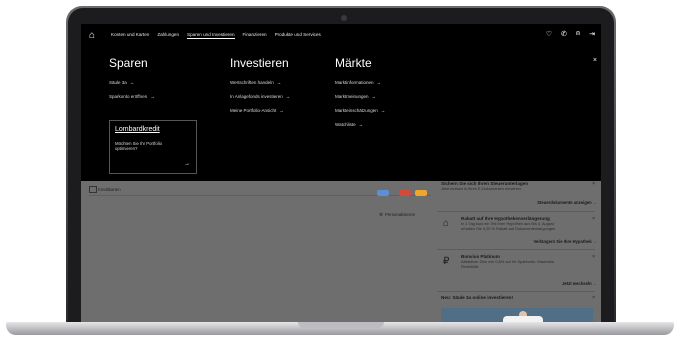 This screenshot has height=341, width=680. What do you see at coordinates (567, 202) in the screenshot?
I see `teaser-cta: Steuerdokumente anzeigen →` at bounding box center [567, 202].